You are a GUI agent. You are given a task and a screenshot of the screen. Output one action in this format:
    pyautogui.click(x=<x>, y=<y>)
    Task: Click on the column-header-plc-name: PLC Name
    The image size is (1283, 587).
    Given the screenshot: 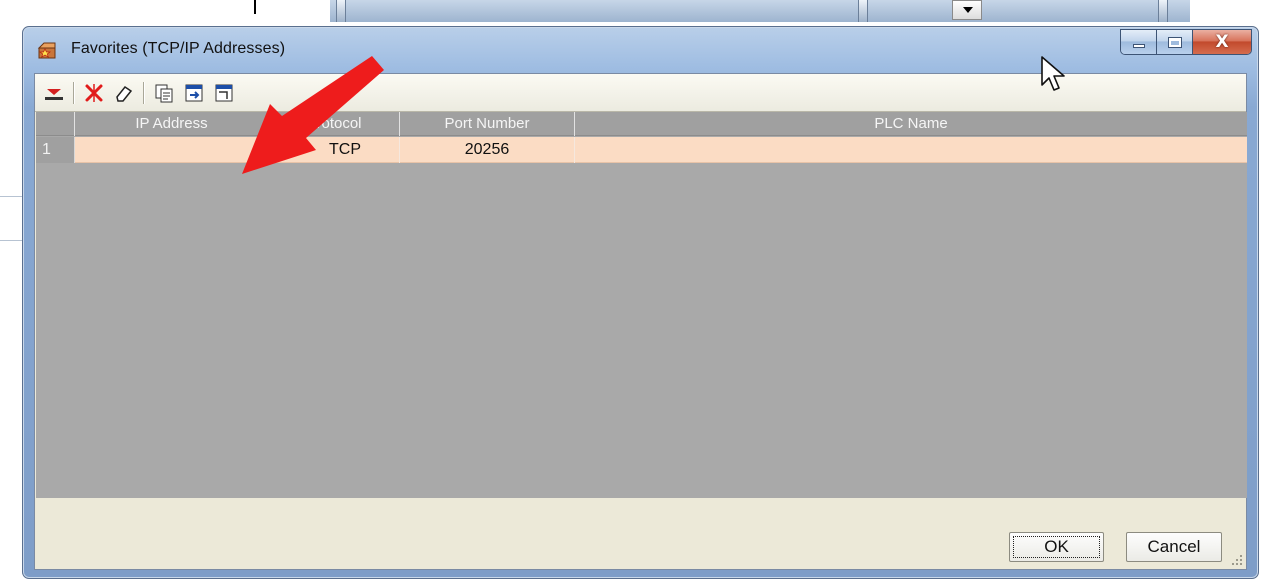 What is the action you would take?
    pyautogui.click(x=911, y=124)
    